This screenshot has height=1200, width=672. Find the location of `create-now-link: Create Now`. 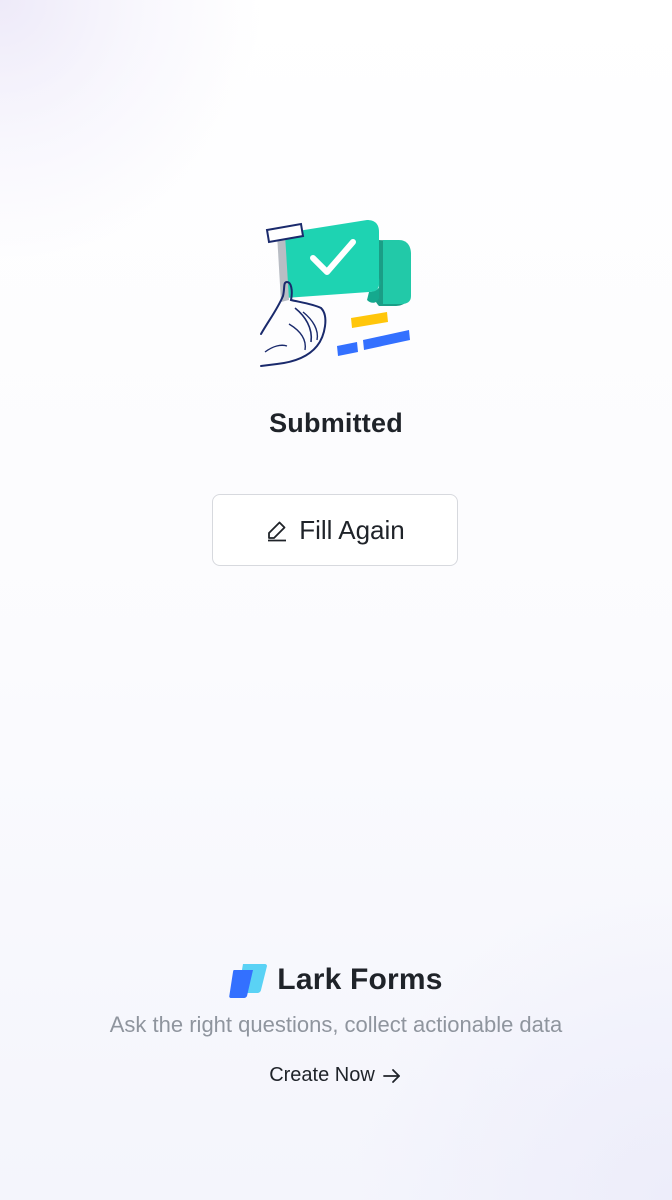

create-now-link: Create Now is located at coordinates (336, 1075).